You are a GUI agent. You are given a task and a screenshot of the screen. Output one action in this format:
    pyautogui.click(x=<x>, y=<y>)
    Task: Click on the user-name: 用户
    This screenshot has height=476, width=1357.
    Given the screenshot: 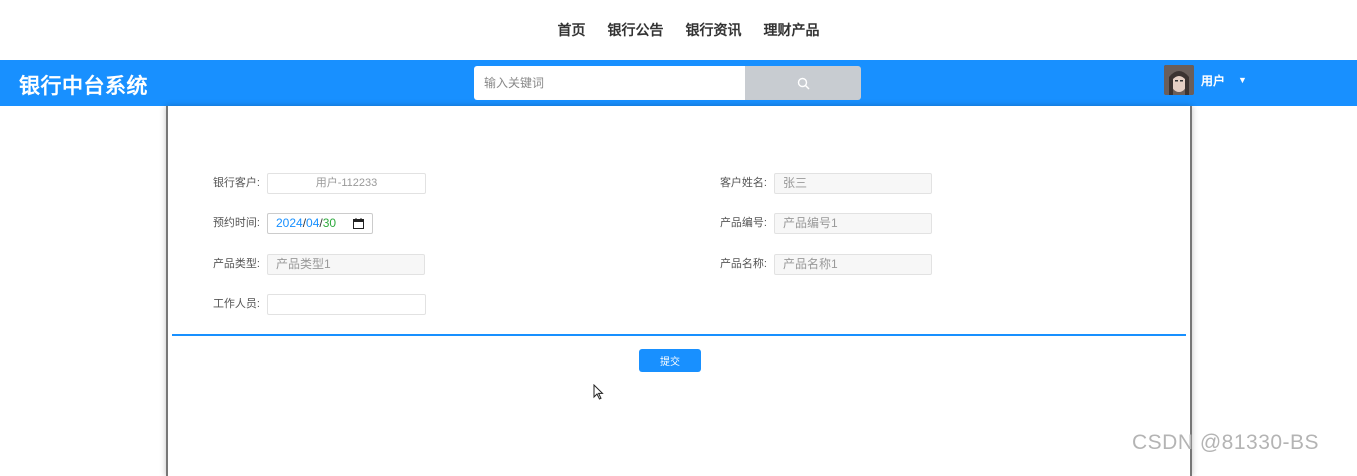 What is the action you would take?
    pyautogui.click(x=1213, y=80)
    